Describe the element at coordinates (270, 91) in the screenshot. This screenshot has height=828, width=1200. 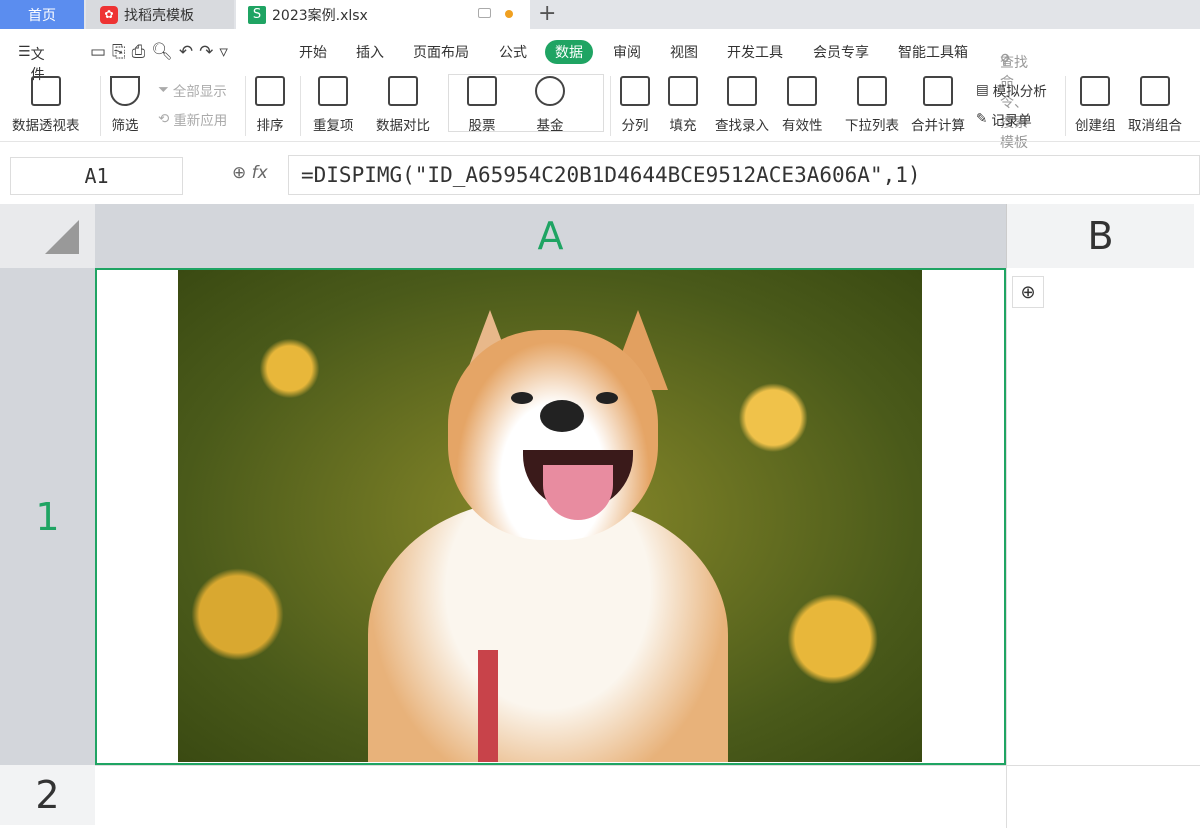
I see `sort-icon` at that location.